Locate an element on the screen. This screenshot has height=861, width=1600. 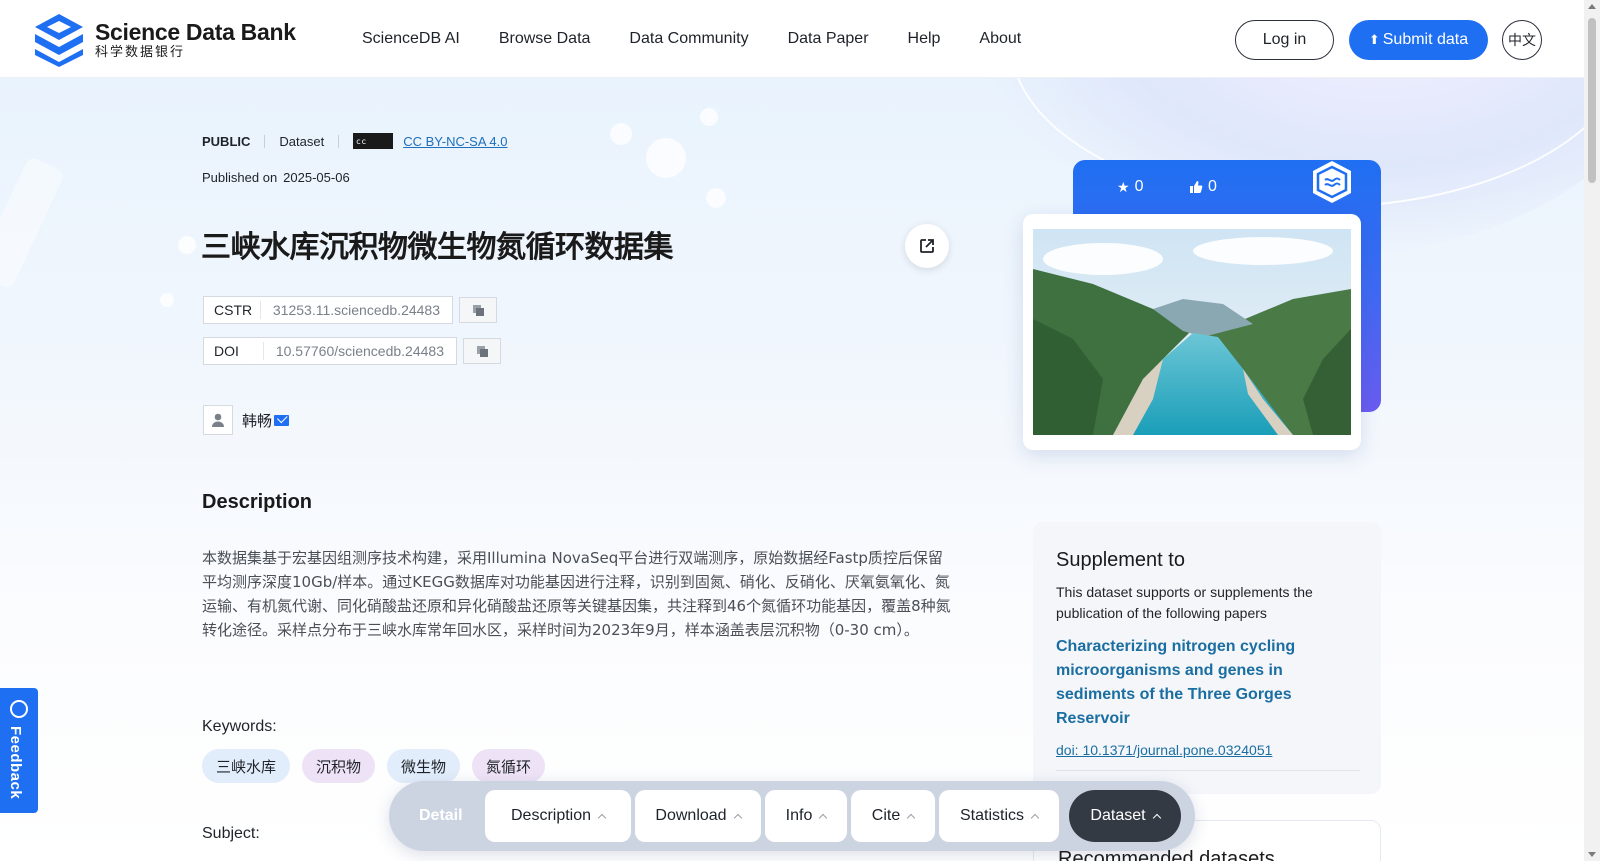
thumbs-up-icon is located at coordinates (1196, 187).